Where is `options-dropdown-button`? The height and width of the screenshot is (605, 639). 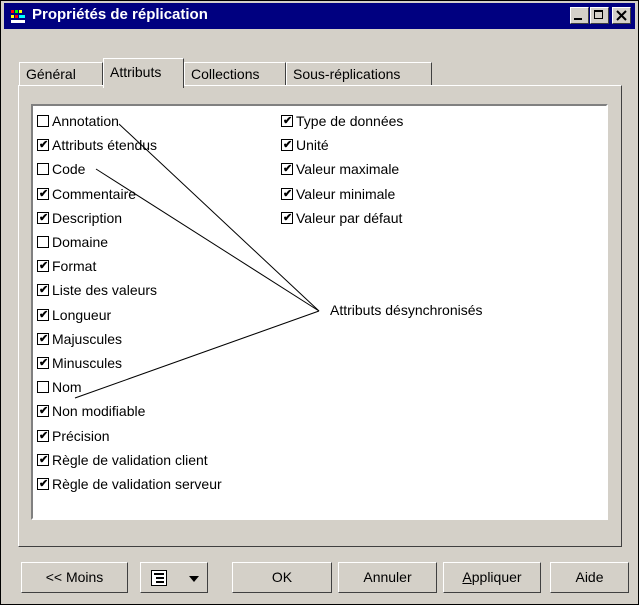 options-dropdown-button is located at coordinates (174, 577).